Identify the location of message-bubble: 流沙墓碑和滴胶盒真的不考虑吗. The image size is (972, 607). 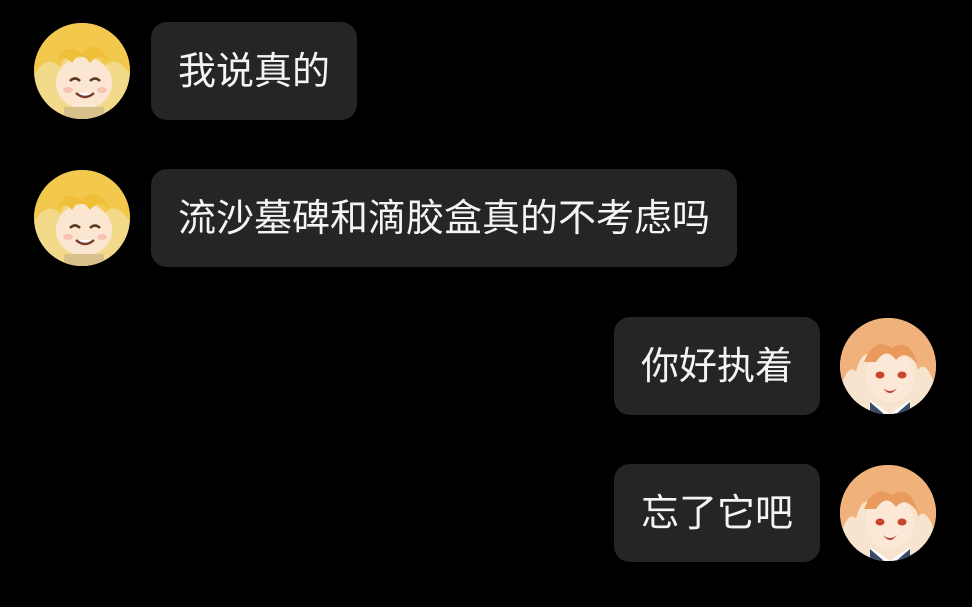
(444, 218).